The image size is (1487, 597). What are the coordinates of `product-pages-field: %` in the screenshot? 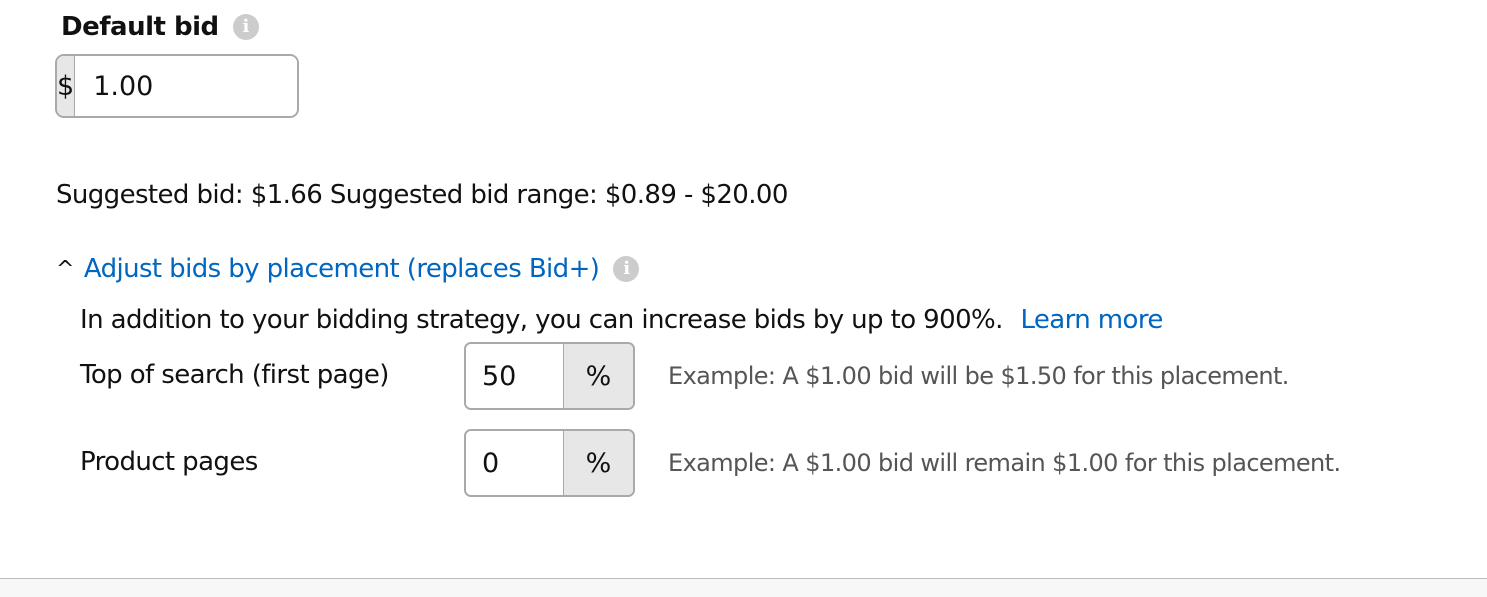 It's located at (549, 463).